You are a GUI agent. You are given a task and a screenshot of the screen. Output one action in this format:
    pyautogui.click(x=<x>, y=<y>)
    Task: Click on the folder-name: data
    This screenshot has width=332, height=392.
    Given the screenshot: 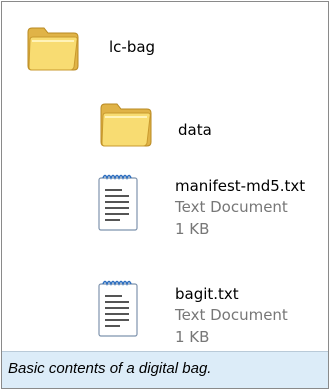 What is the action you would take?
    pyautogui.click(x=195, y=130)
    